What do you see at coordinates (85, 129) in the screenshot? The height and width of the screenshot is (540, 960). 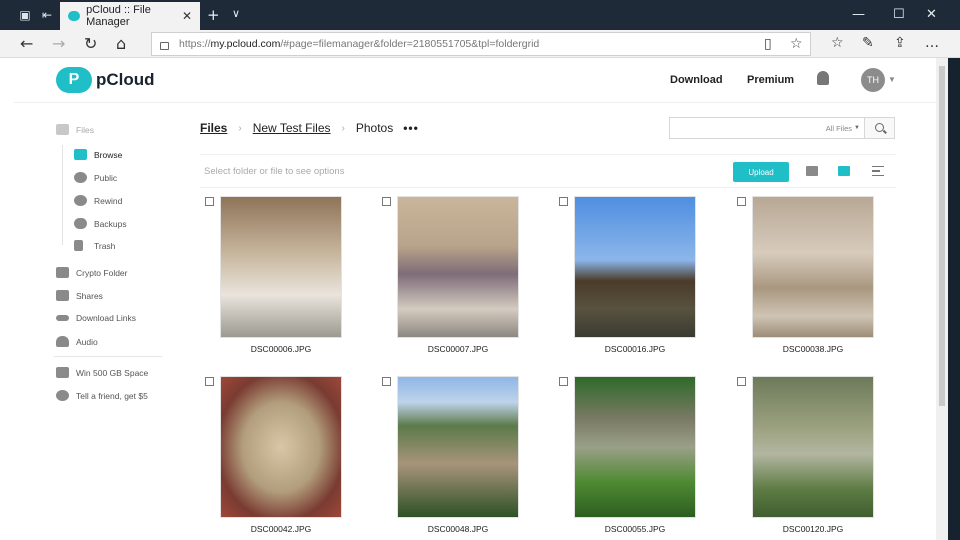 I see `sidebar-item-label: Files` at bounding box center [85, 129].